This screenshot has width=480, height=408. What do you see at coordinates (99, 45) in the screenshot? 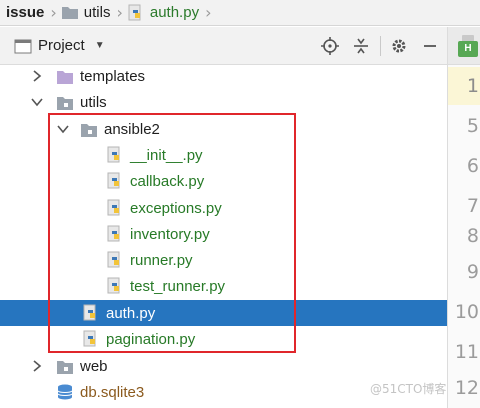
I see `chevron-down-icon: ▼` at bounding box center [99, 45].